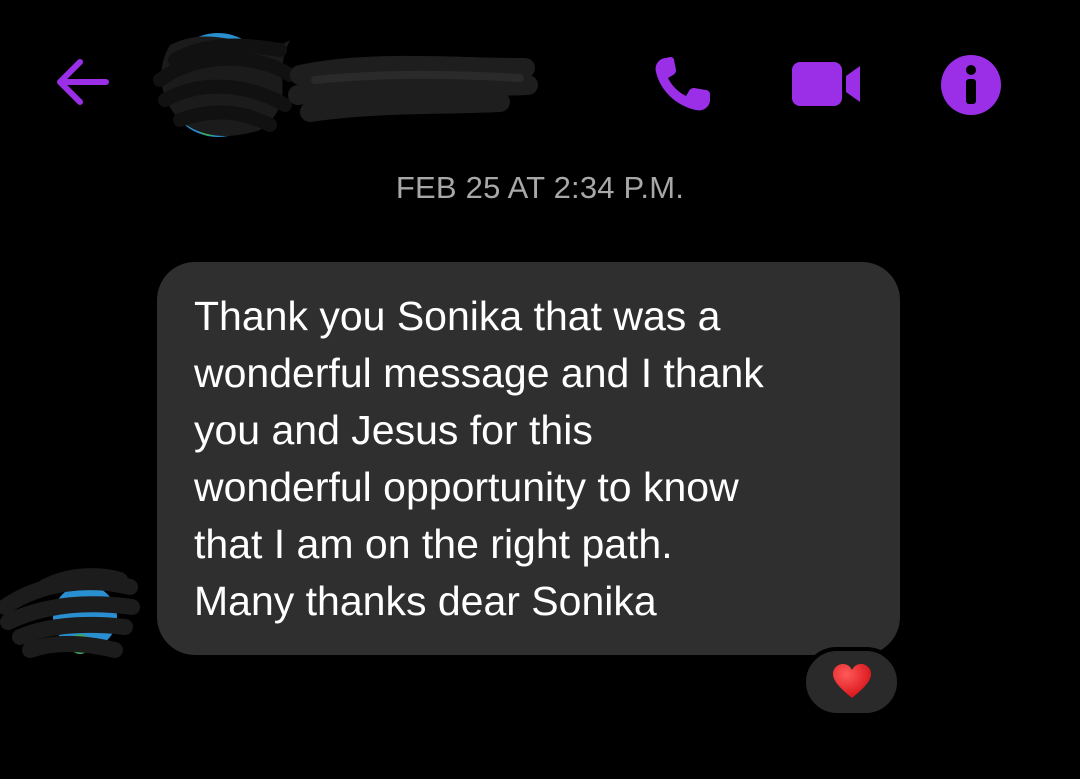 The image size is (1080, 779). I want to click on red-heart-icon, so click(851, 681).